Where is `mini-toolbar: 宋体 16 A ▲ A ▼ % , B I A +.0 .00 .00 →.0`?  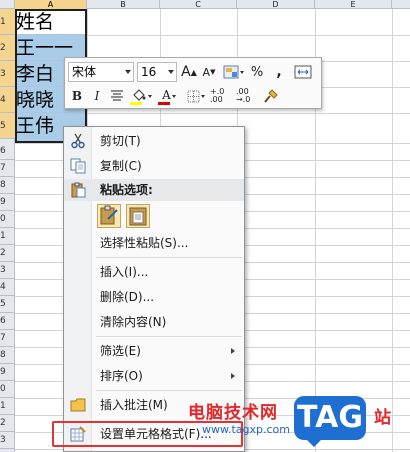 mini-toolbar: 宋体 16 A ▲ A ▼ % , B I A +.0 .00 .00 →.0 is located at coordinates (193, 83).